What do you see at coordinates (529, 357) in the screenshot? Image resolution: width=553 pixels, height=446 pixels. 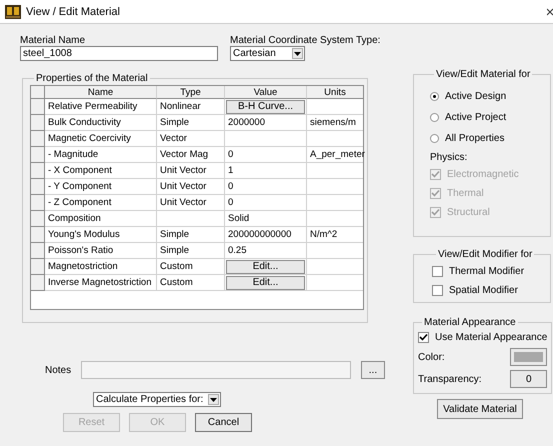 I see `color-button` at bounding box center [529, 357].